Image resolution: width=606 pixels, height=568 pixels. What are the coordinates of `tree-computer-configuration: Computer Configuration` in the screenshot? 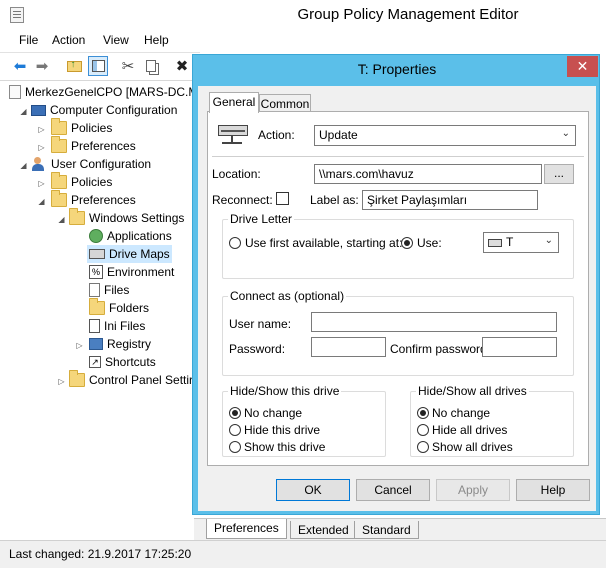 It's located at (104, 110).